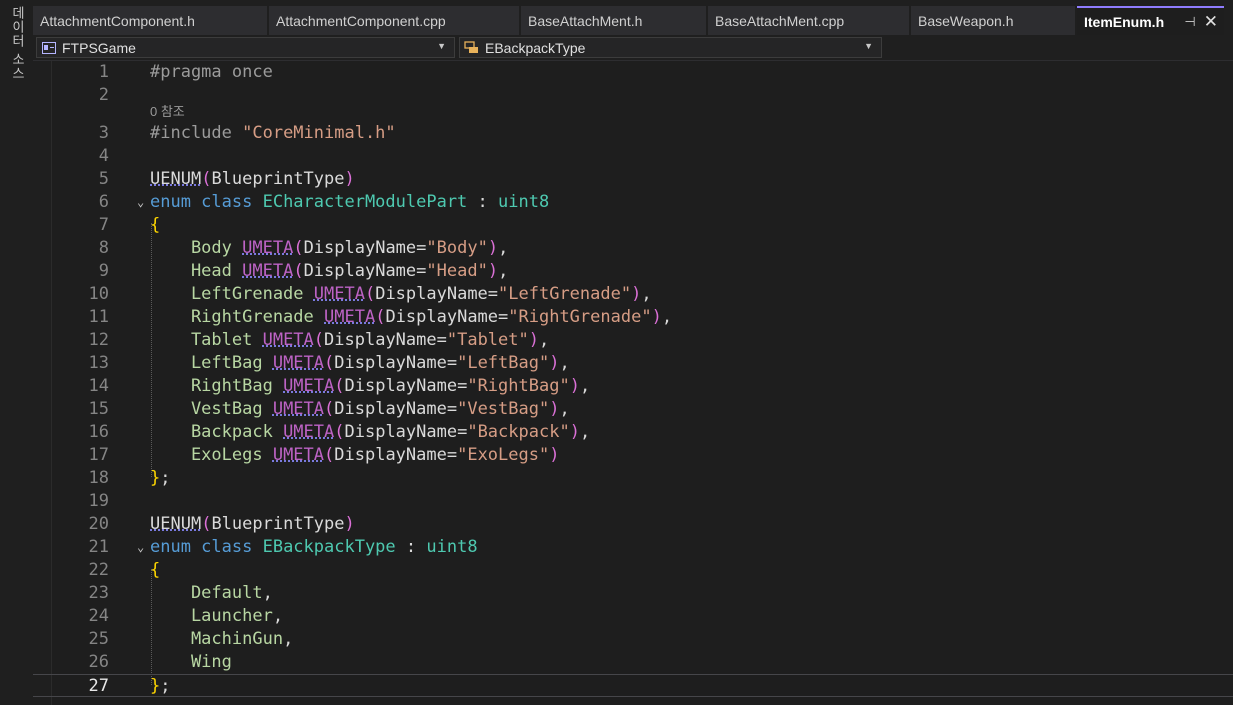 The height and width of the screenshot is (705, 1233). I want to click on line-number: 17, so click(98, 455).